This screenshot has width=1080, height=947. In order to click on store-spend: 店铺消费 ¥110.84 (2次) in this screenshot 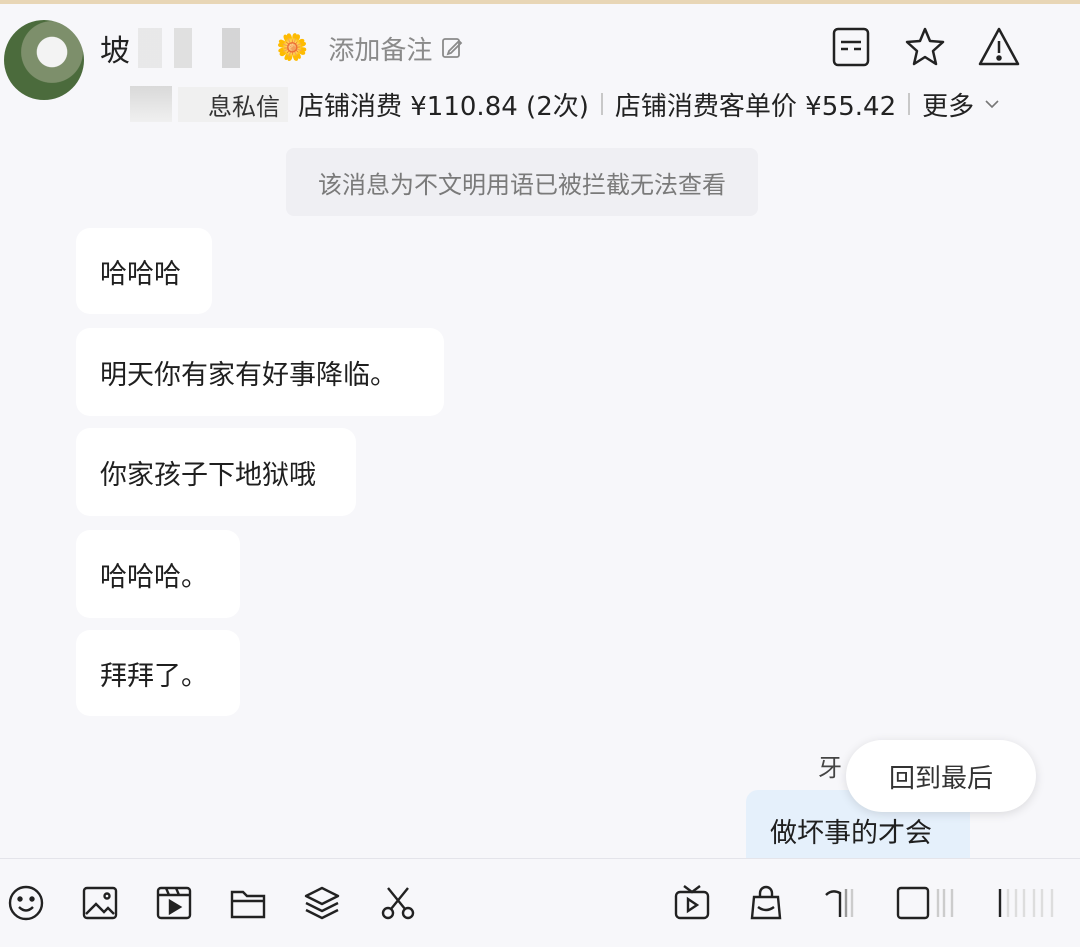, I will do `click(443, 106)`.